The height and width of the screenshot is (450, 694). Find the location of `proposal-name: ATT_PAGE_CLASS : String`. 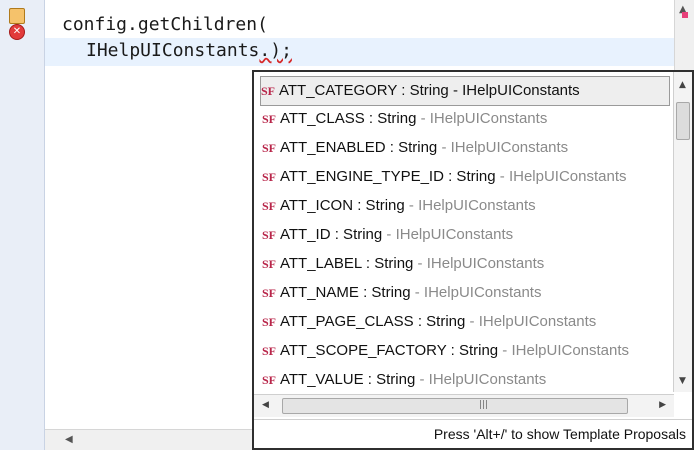

proposal-name: ATT_PAGE_CLASS : String is located at coordinates (373, 321).